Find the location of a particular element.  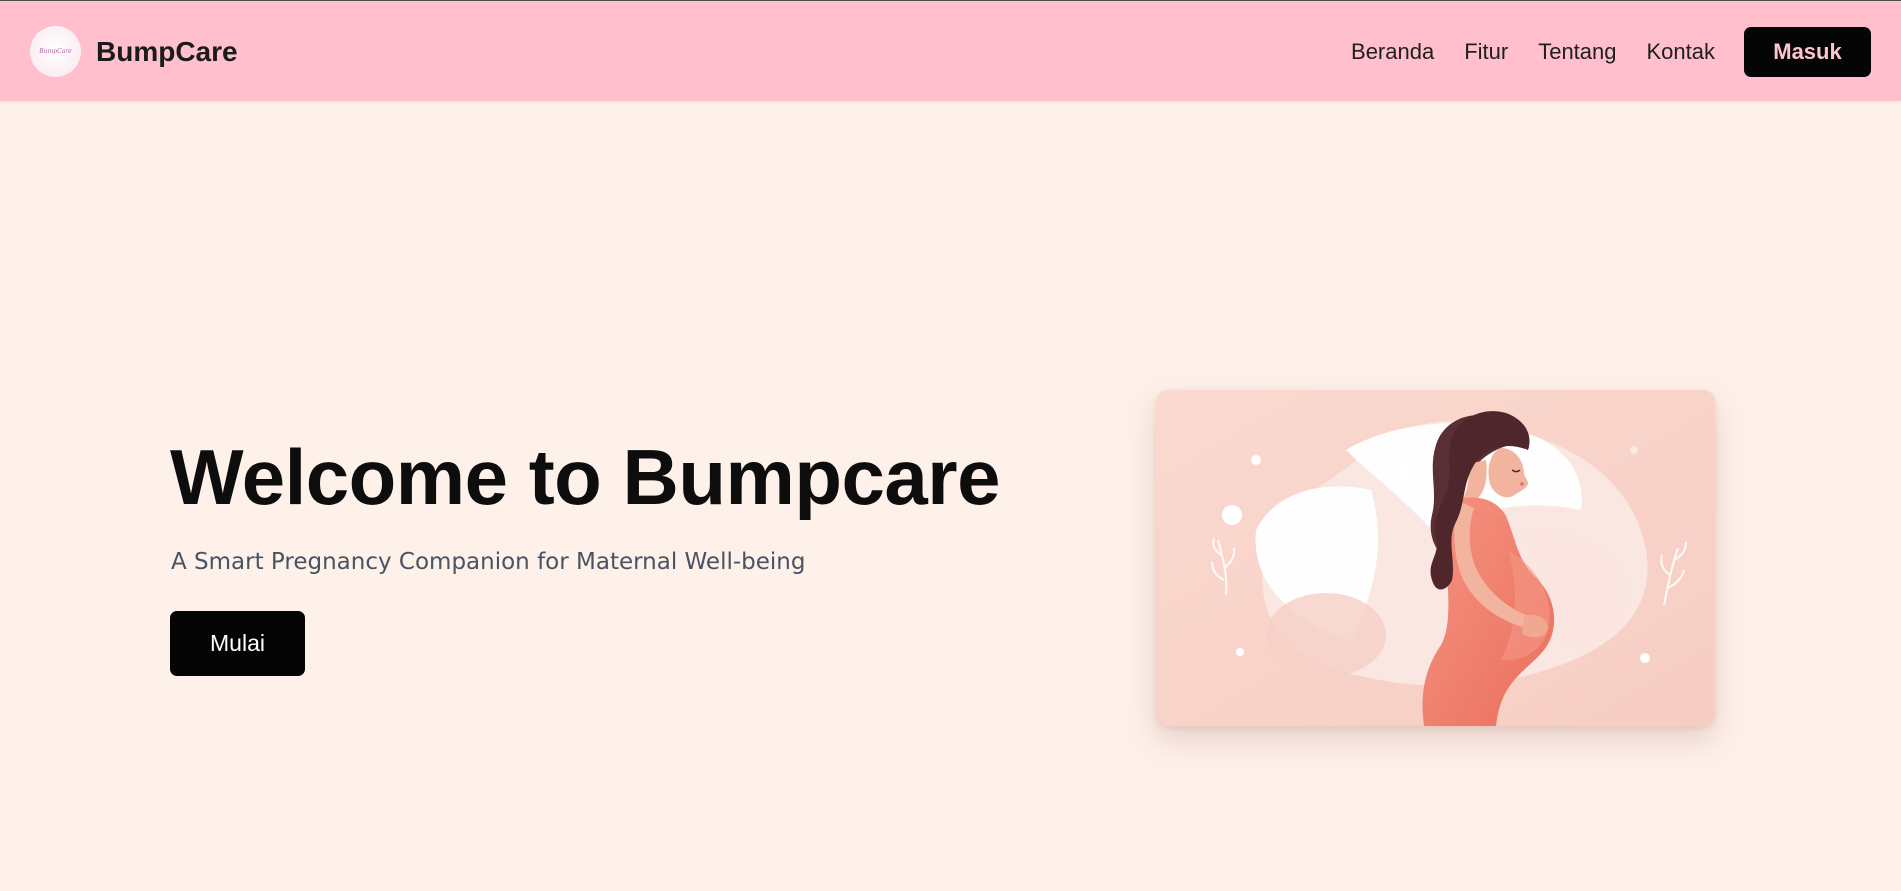

start-button: Mulai is located at coordinates (237, 643).